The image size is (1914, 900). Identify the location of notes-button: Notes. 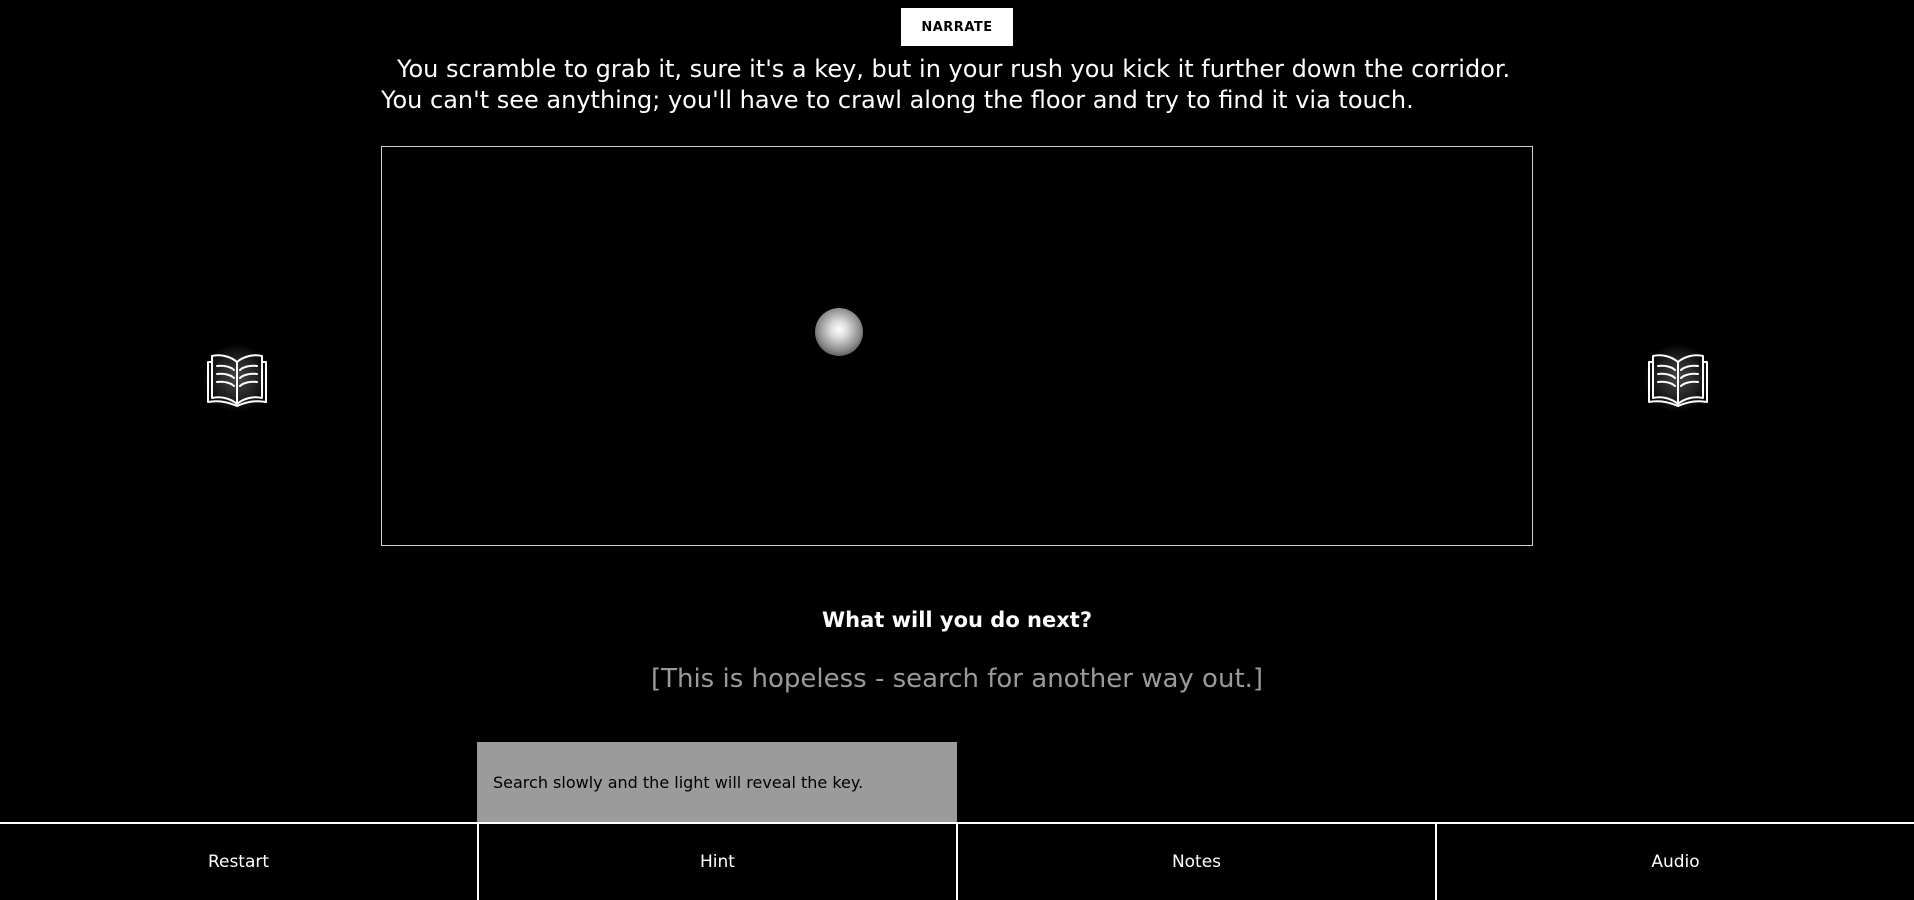
(1195, 862).